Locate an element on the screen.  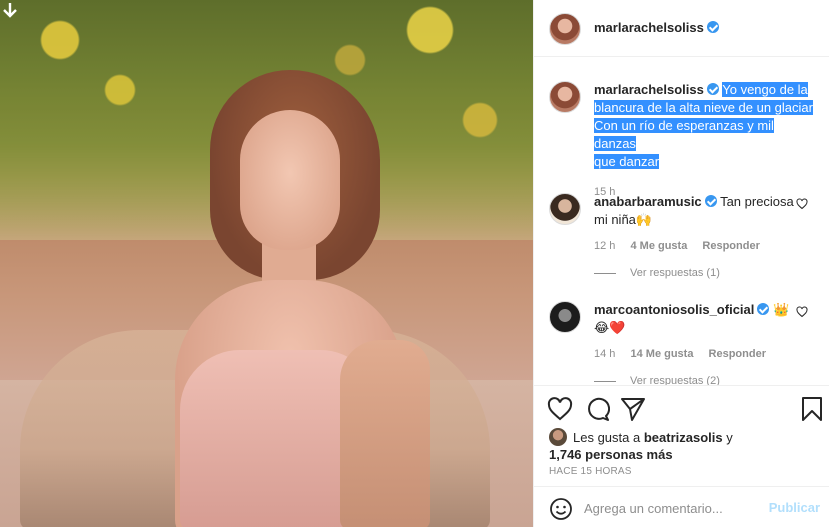
comment-likes: 4 Me gusta is located at coordinates (658, 246).